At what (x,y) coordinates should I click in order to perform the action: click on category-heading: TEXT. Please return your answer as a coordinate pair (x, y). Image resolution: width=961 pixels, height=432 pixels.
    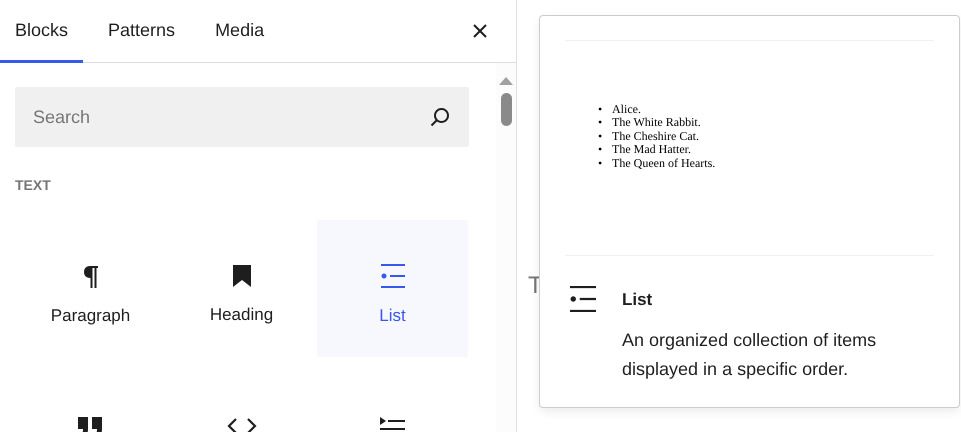
    Looking at the image, I should click on (33, 185).